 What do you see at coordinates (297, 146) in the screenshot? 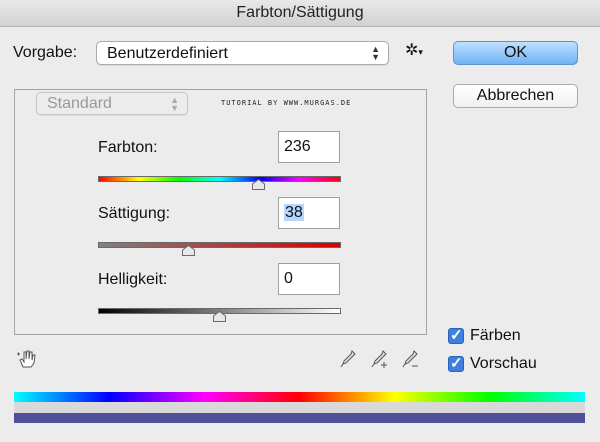
I see `hue-value: 236` at bounding box center [297, 146].